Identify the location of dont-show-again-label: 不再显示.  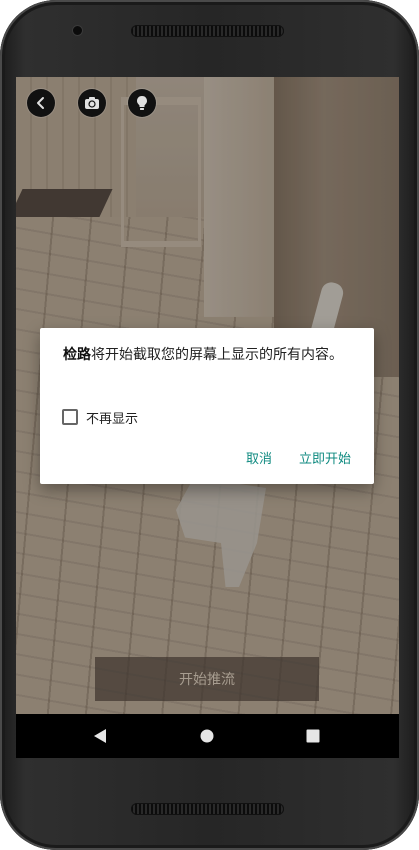
(112, 419).